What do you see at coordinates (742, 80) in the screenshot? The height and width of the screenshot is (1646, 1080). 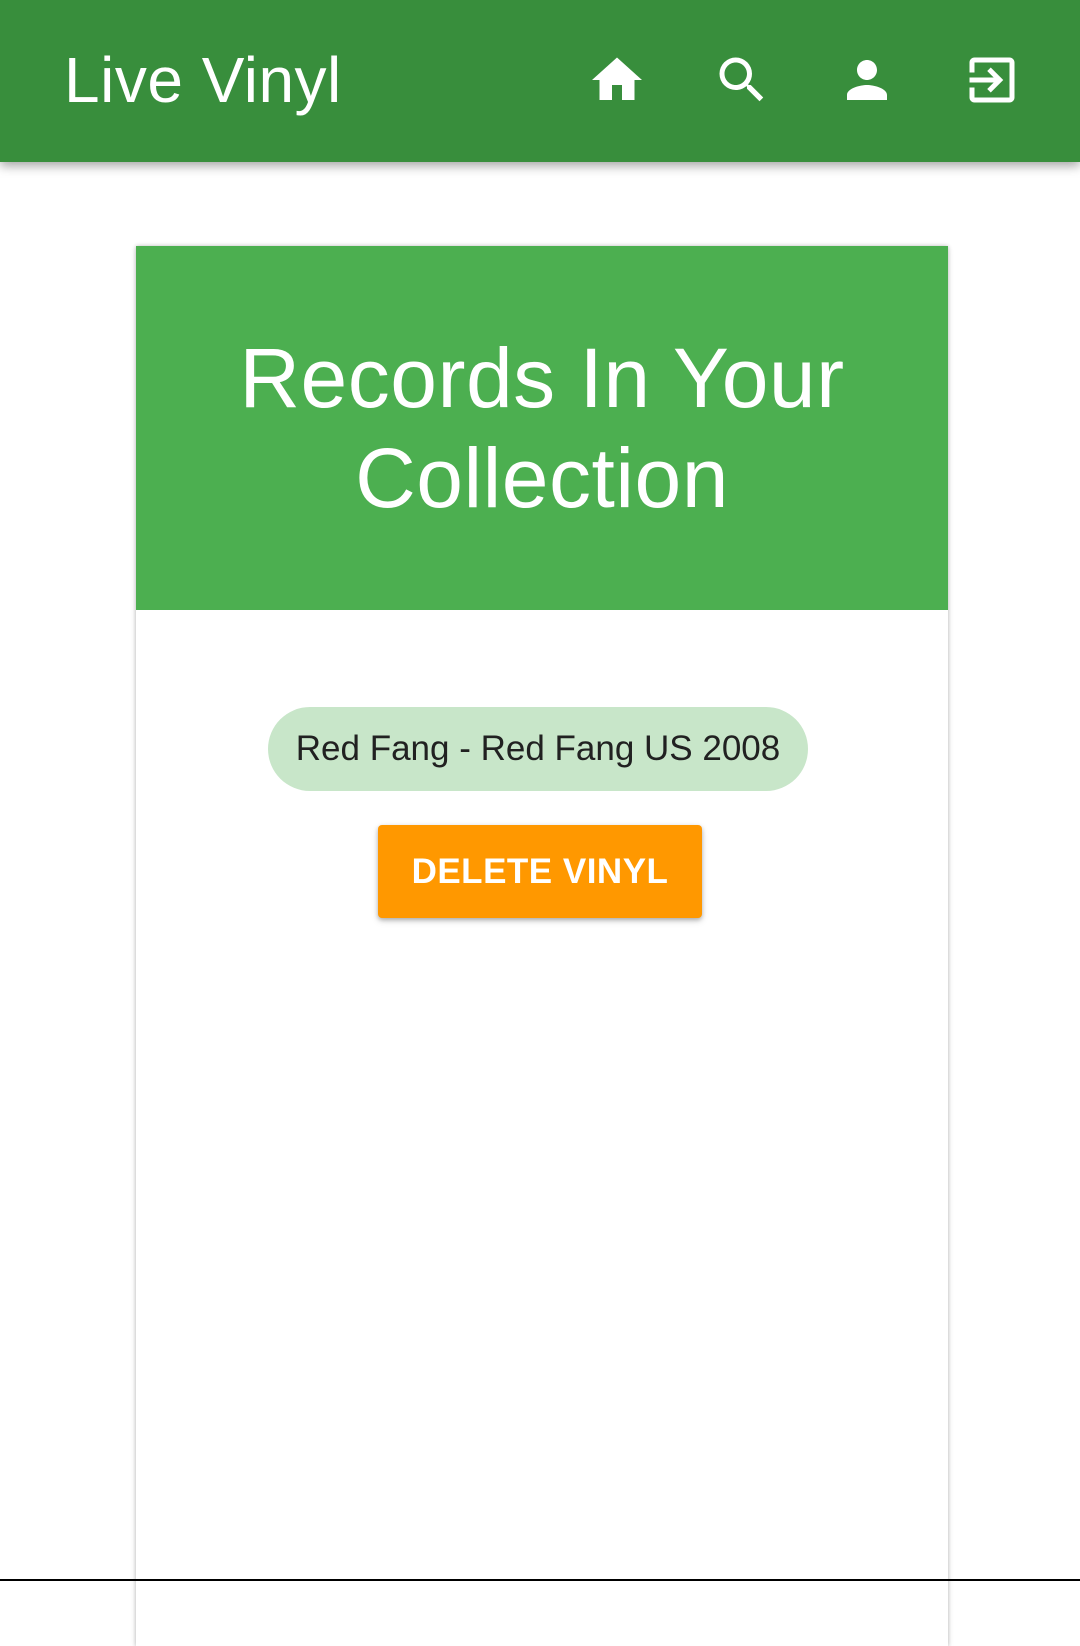 I see `search-icon` at bounding box center [742, 80].